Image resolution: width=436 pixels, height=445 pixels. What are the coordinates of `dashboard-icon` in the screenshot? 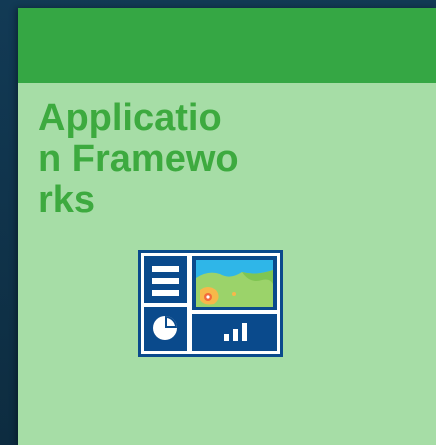 It's located at (210, 303).